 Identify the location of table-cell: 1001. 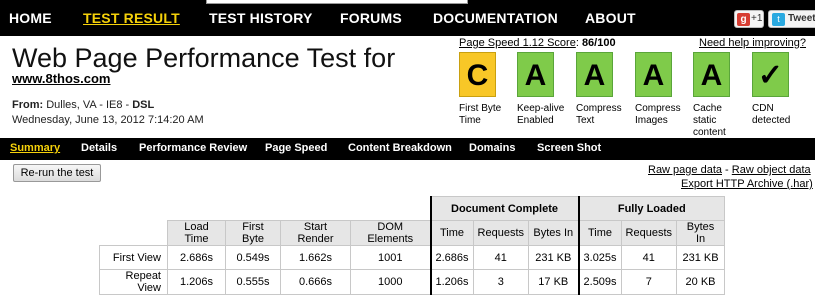
(390, 257).